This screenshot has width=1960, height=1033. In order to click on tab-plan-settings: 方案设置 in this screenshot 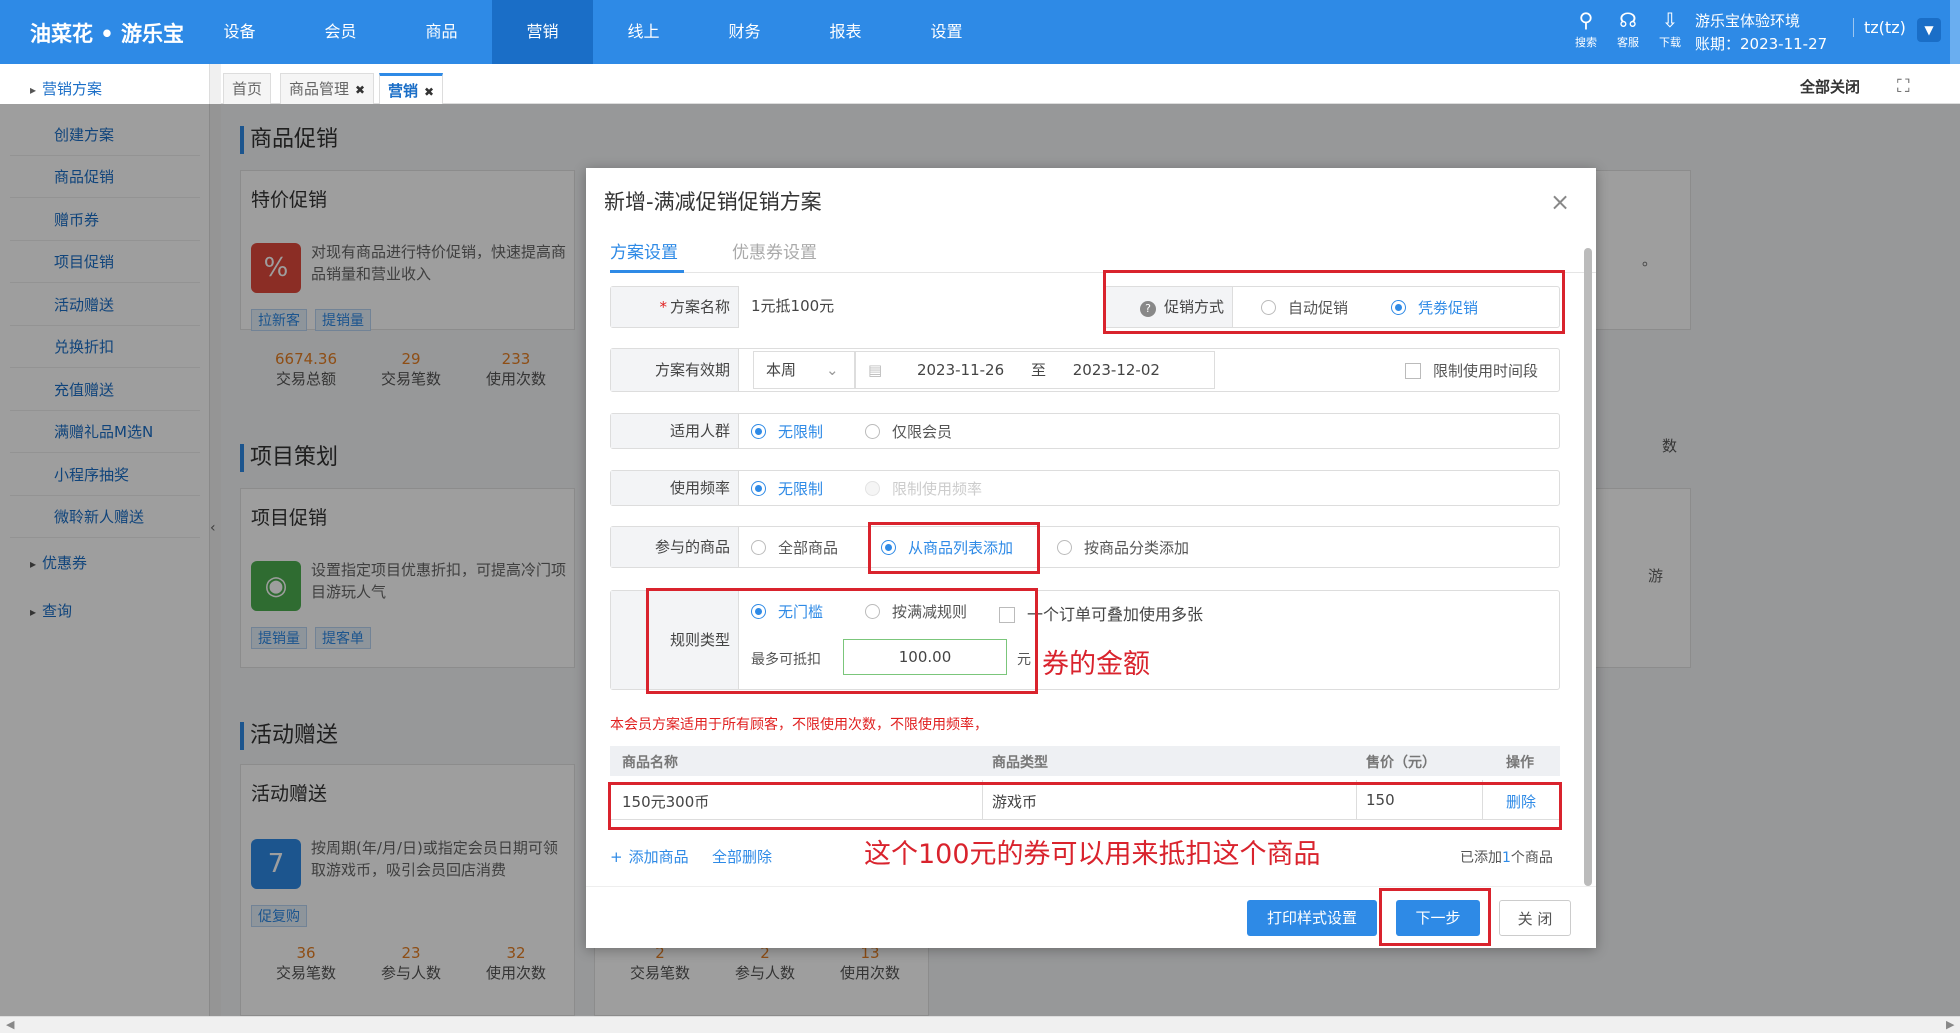, I will do `click(644, 250)`.